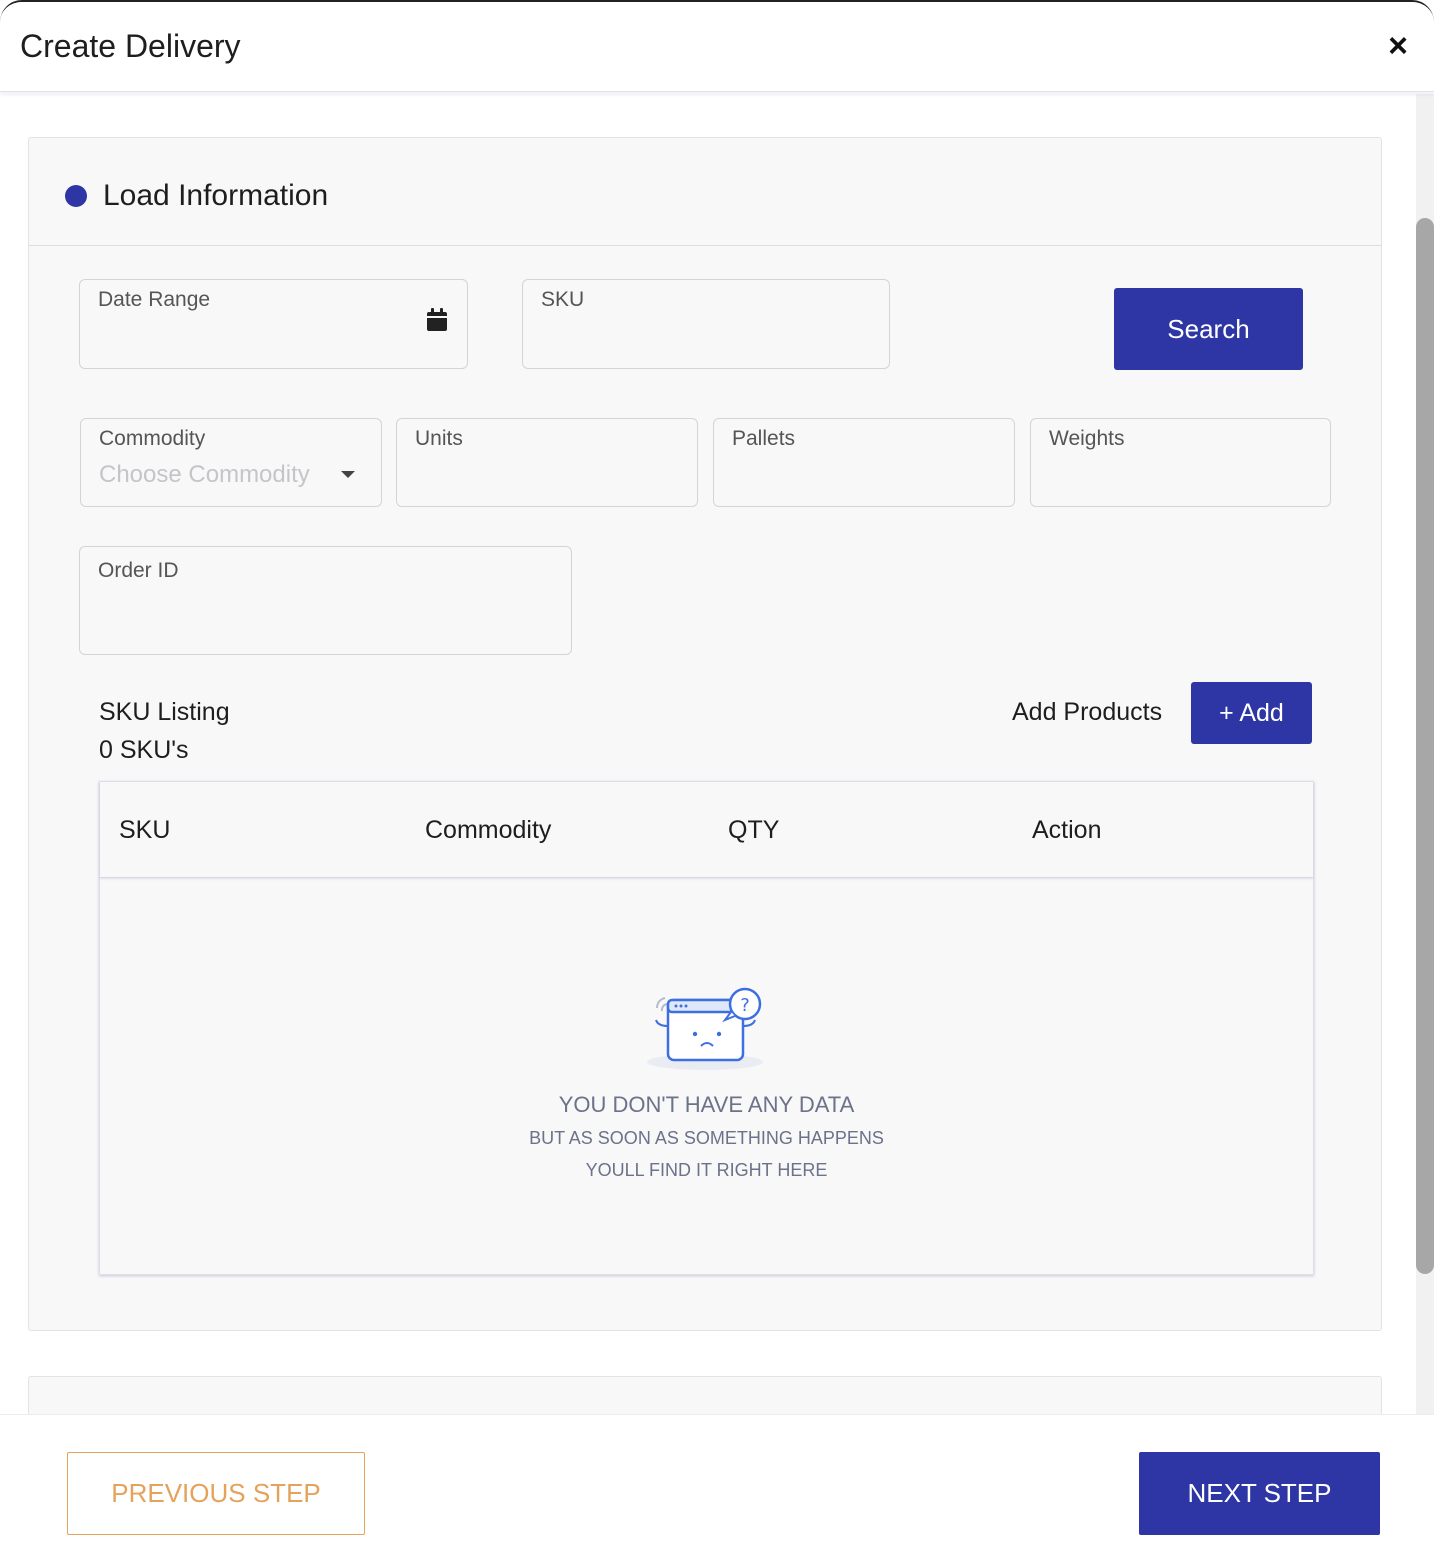 The width and height of the screenshot is (1434, 1552). I want to click on chevron-down-icon, so click(348, 474).